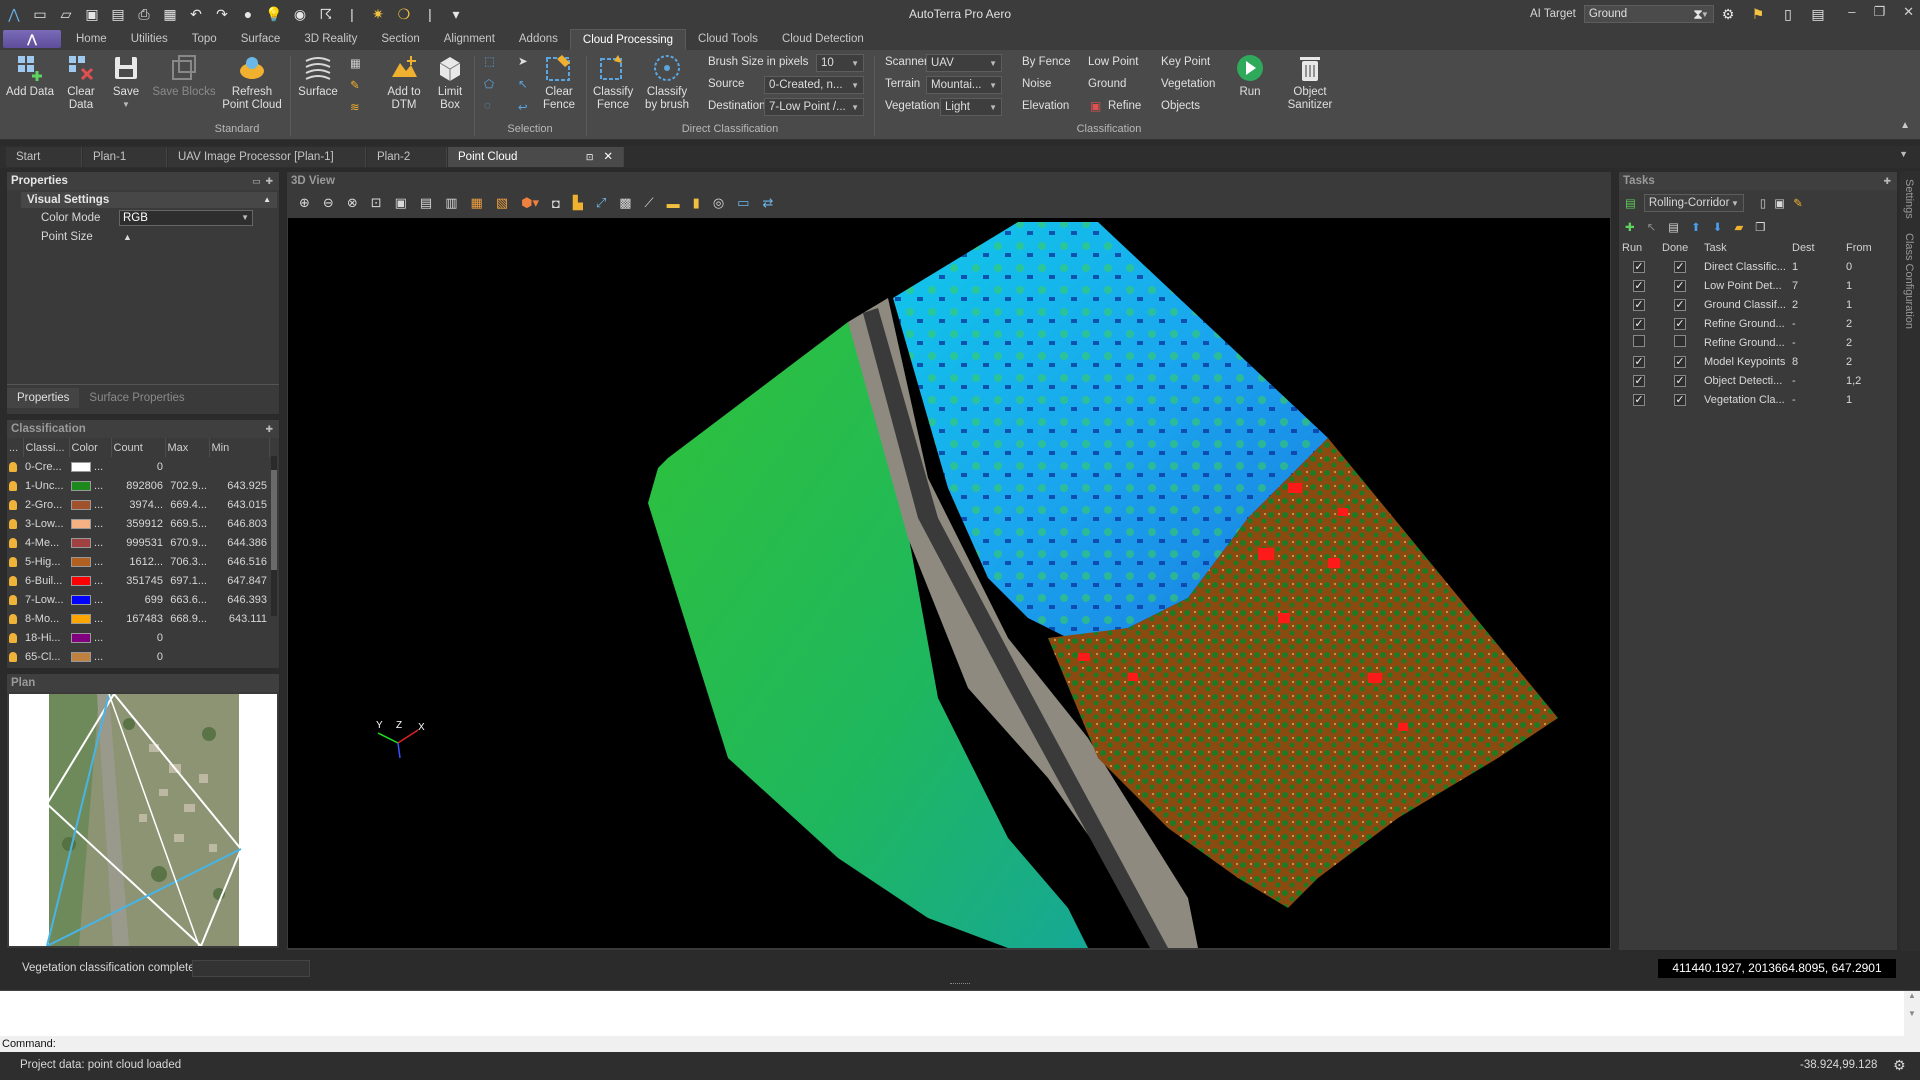  Describe the element at coordinates (1763, 203) in the screenshot. I see `new-task-icon: ▯` at that location.